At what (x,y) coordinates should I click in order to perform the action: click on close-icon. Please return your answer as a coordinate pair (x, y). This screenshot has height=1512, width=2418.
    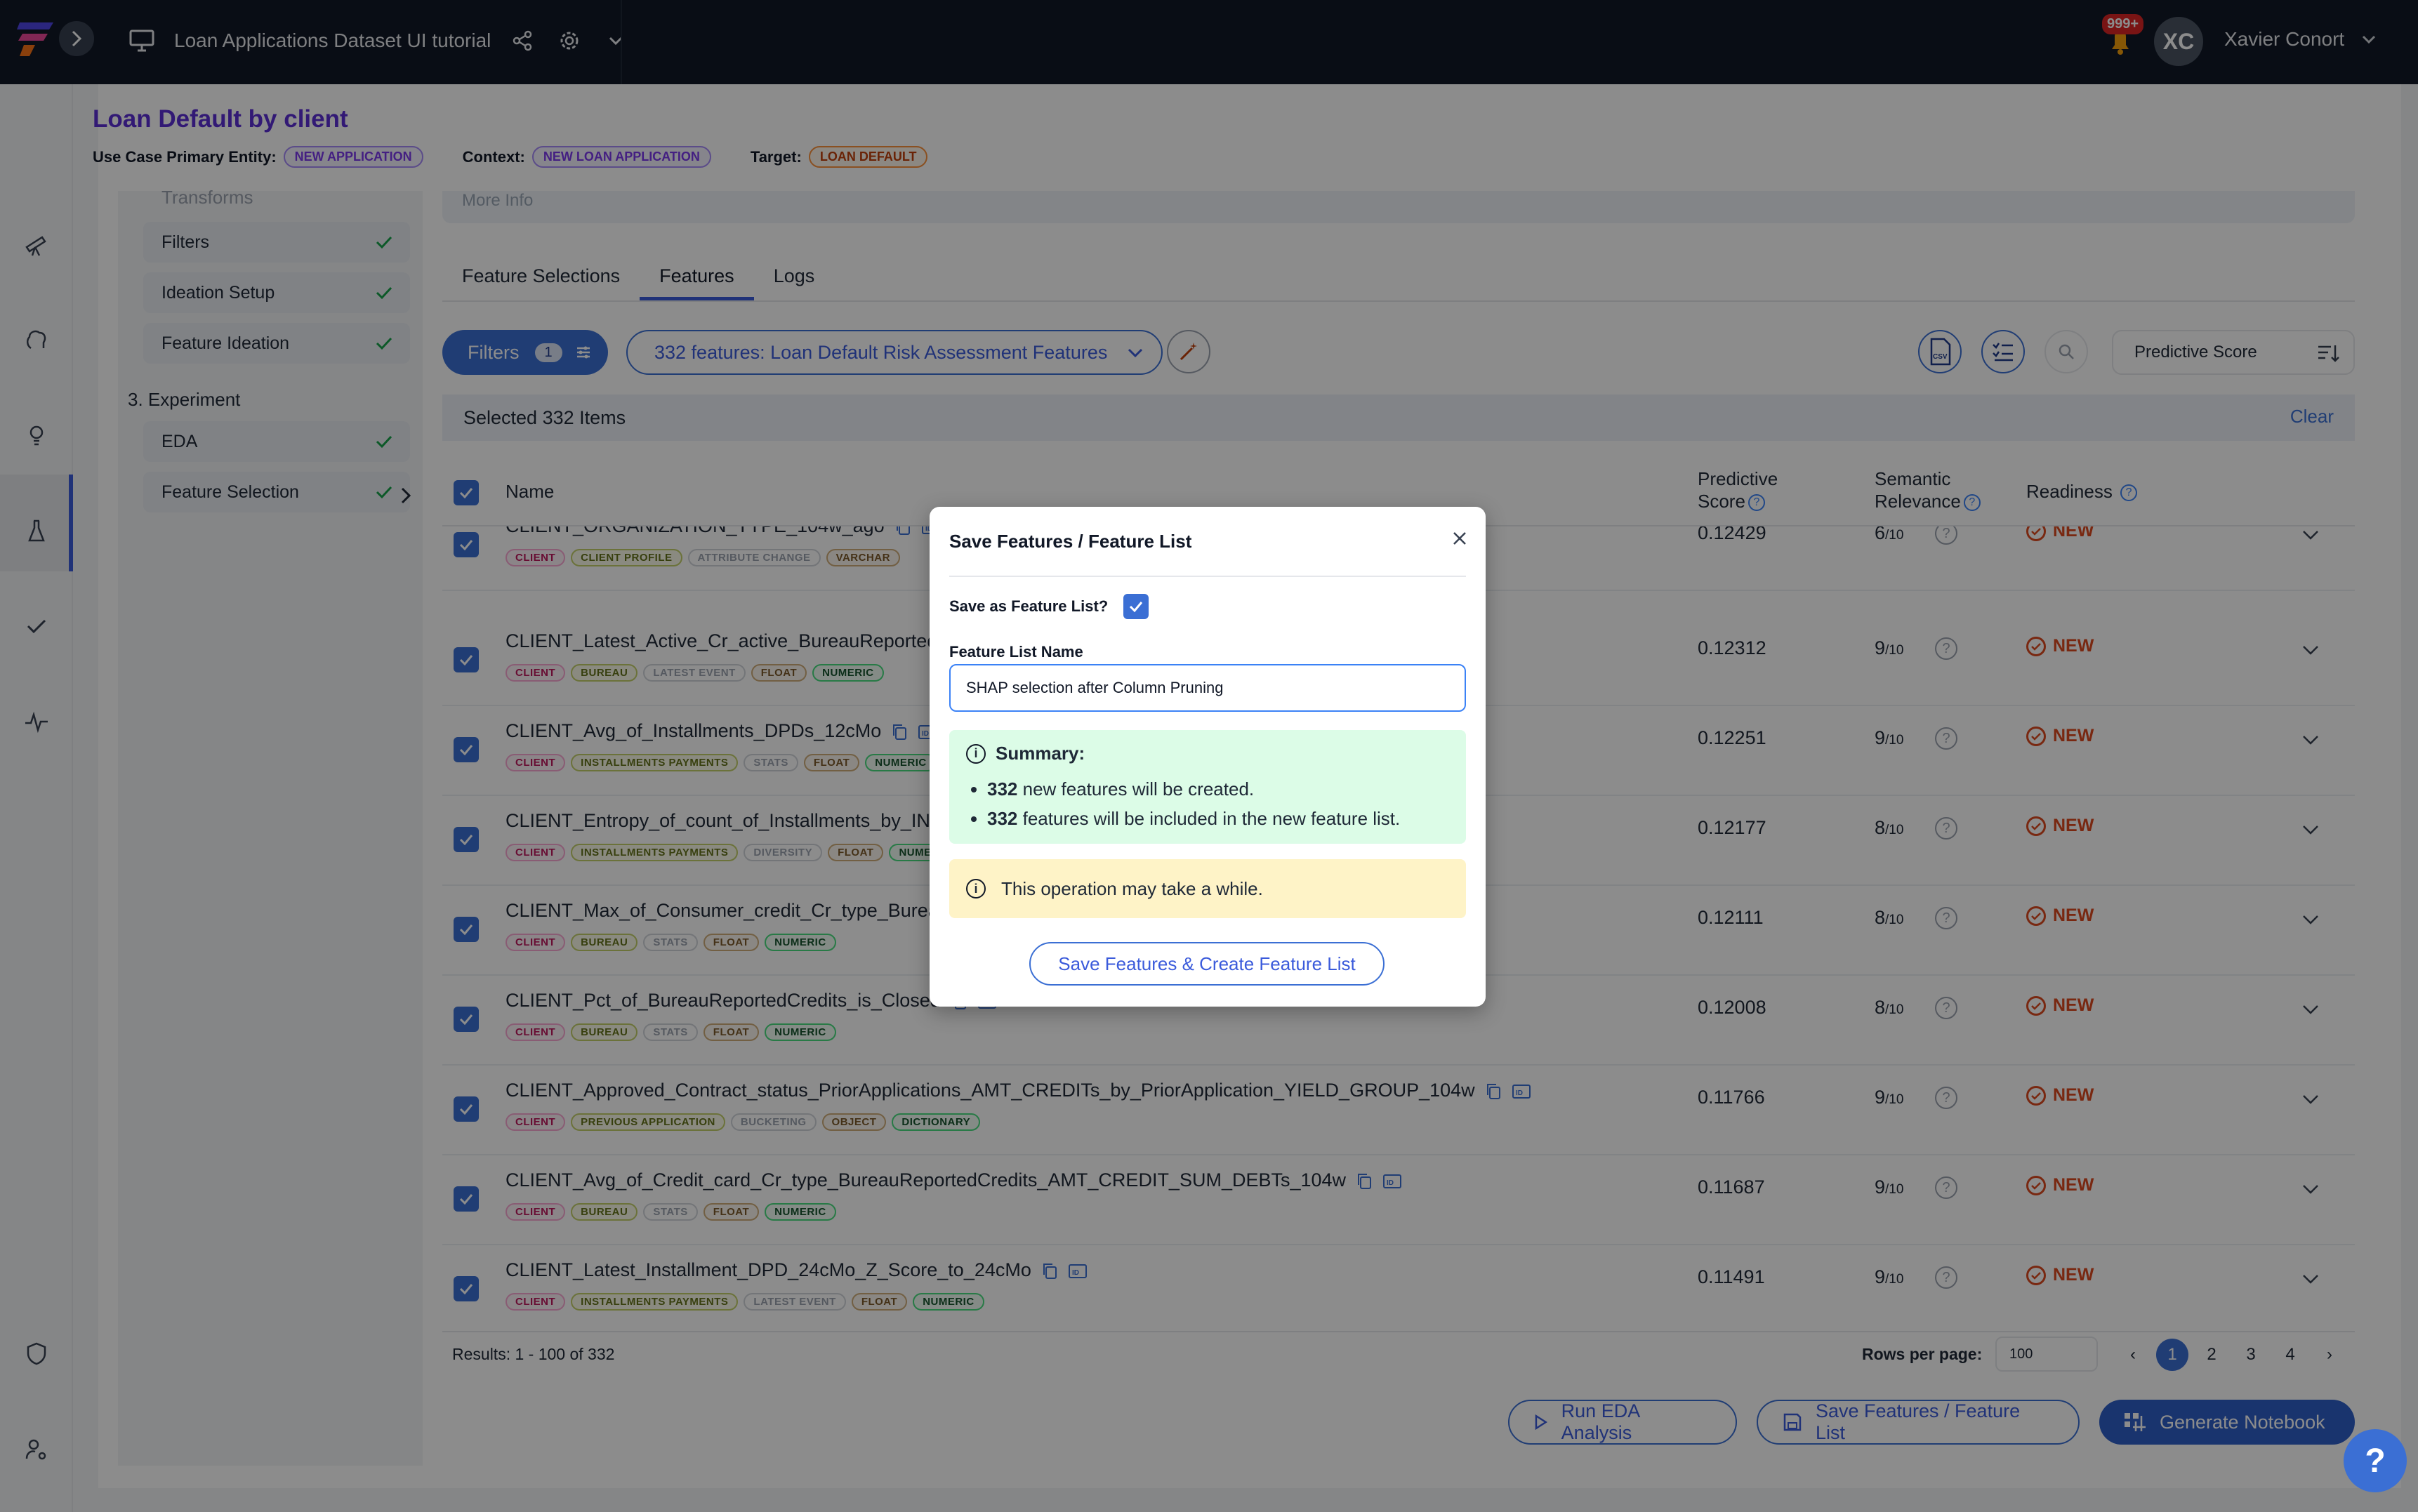
    Looking at the image, I should click on (1459, 540).